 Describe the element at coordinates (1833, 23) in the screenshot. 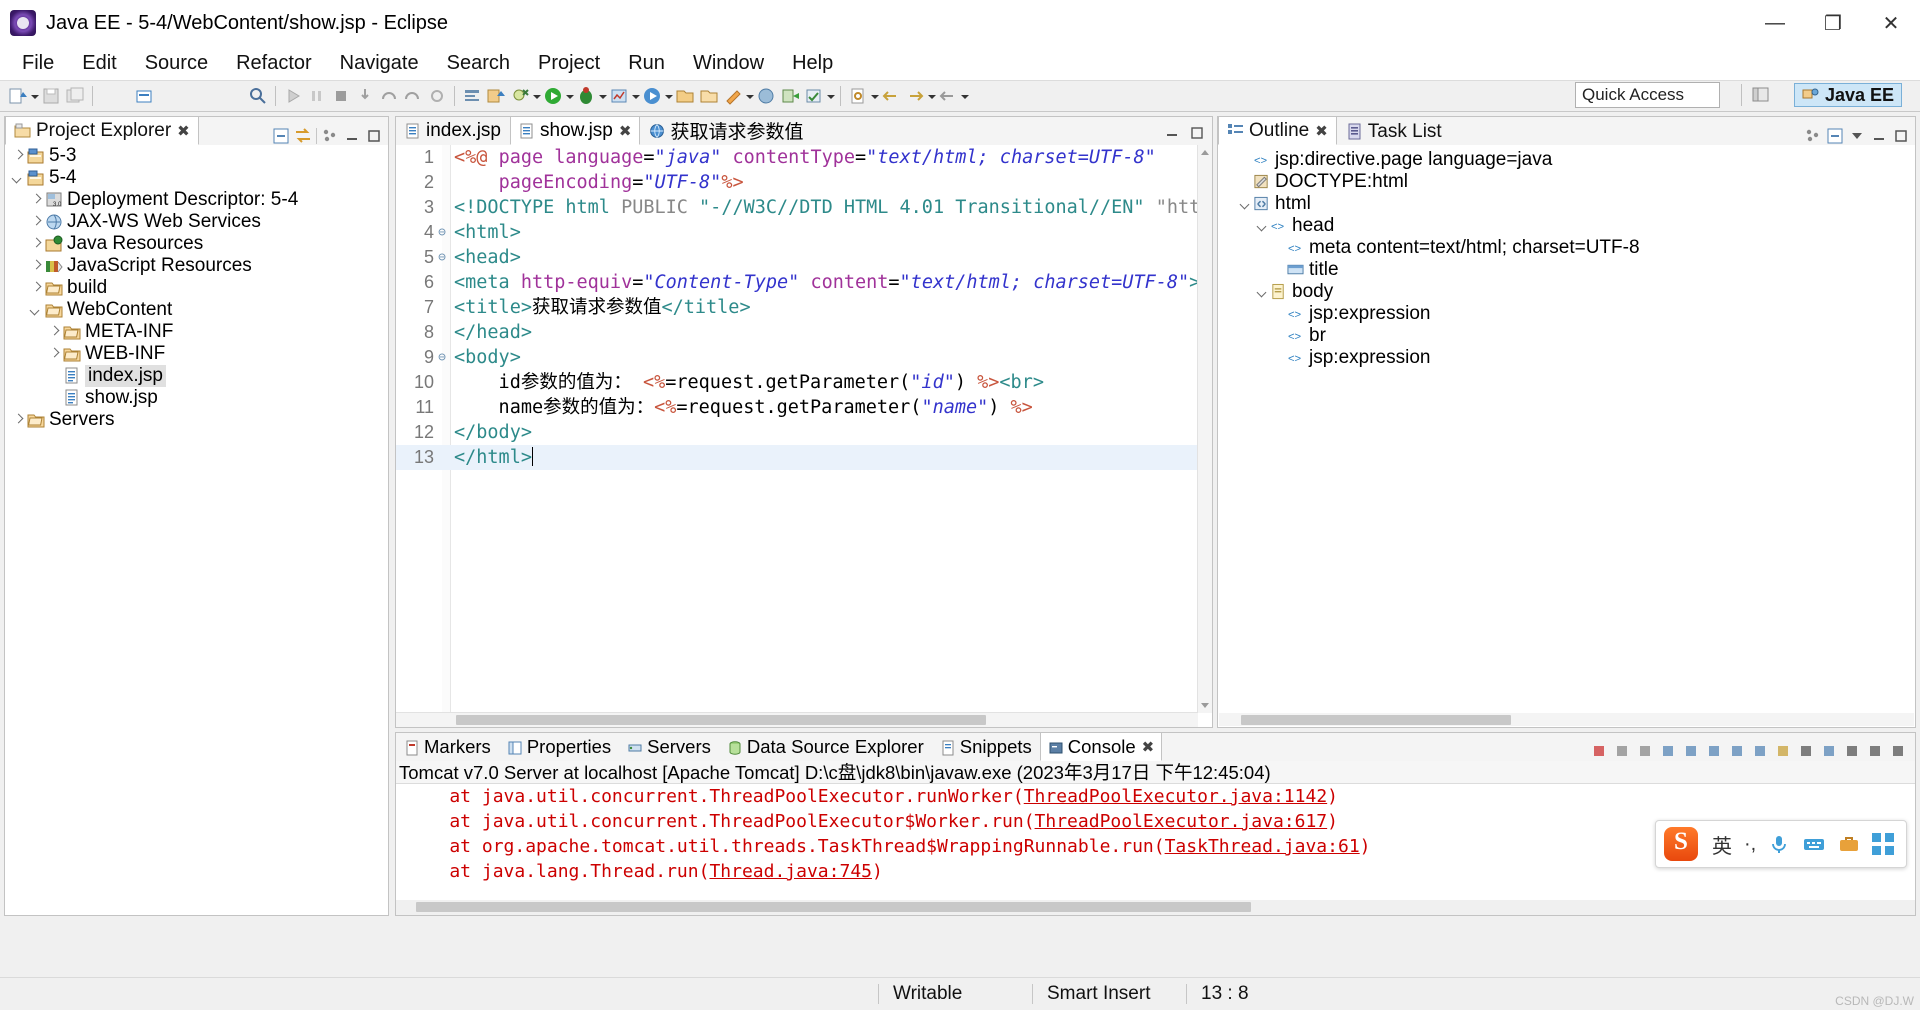

I see `maximize-button: ❐` at that location.